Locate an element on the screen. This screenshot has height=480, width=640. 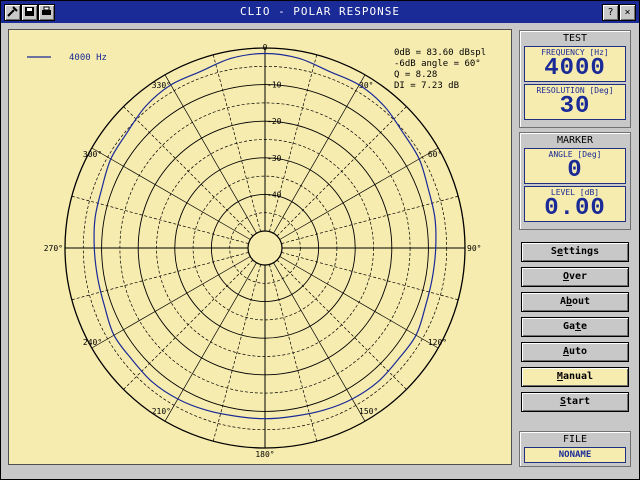
manual-button: Manual is located at coordinates (575, 377).